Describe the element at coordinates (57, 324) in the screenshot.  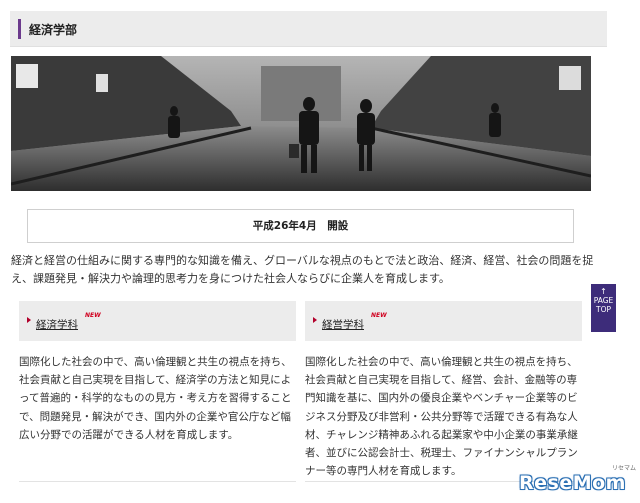
I see `dept-link-economics: 経済学科` at that location.